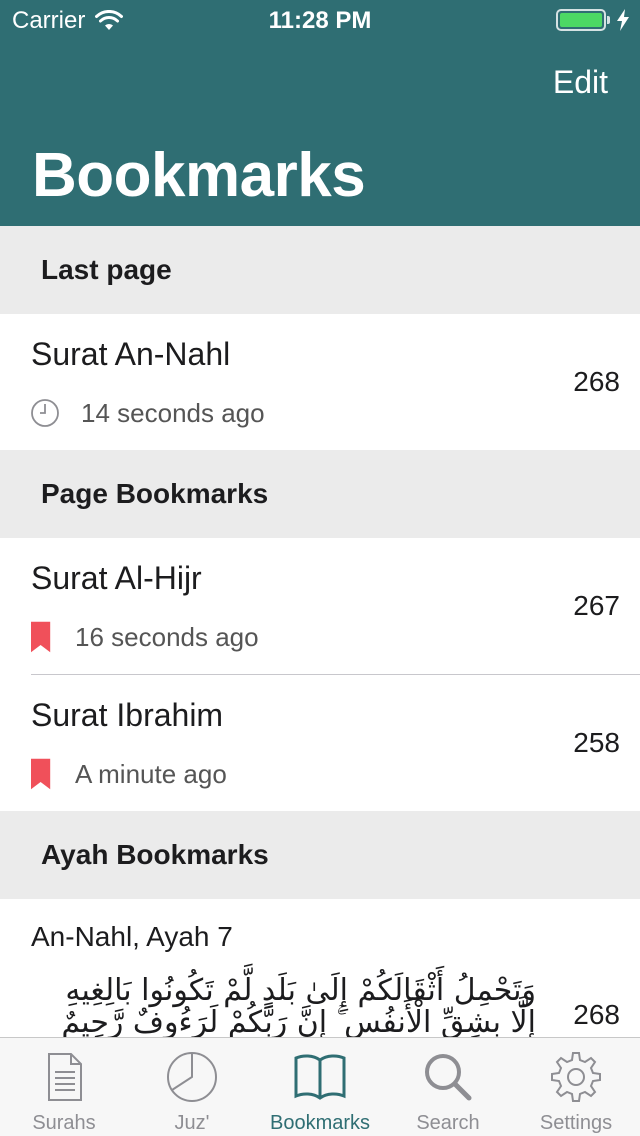 The image size is (640, 1136). I want to click on tab-label: Juz', so click(192, 1123).